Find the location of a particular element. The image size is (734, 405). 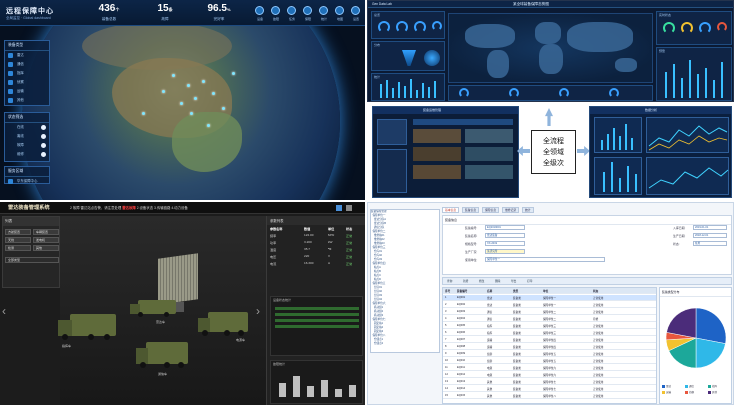

table-row: 7 EQ007 运输 装备类 保障单位四 正常使用 is located at coordinates (549, 340).